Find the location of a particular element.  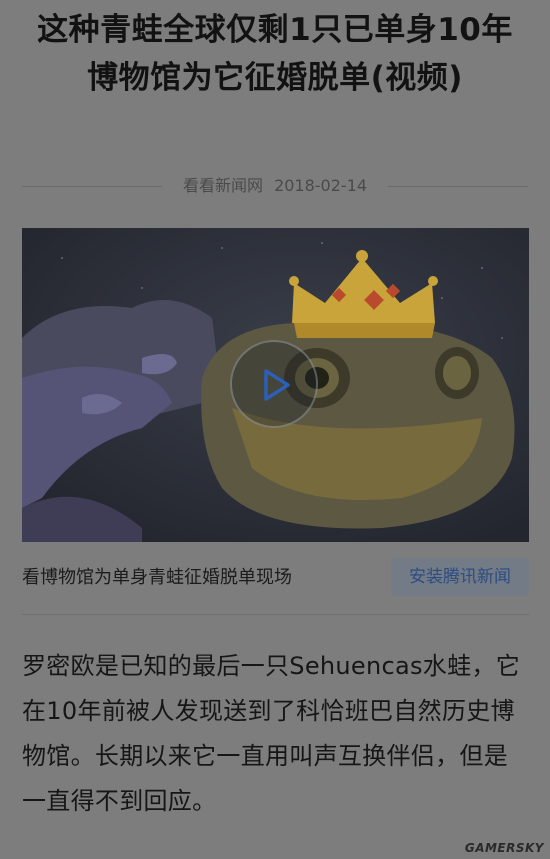

article-meta: 看看新闻网 2018-02-14 is located at coordinates (275, 186).